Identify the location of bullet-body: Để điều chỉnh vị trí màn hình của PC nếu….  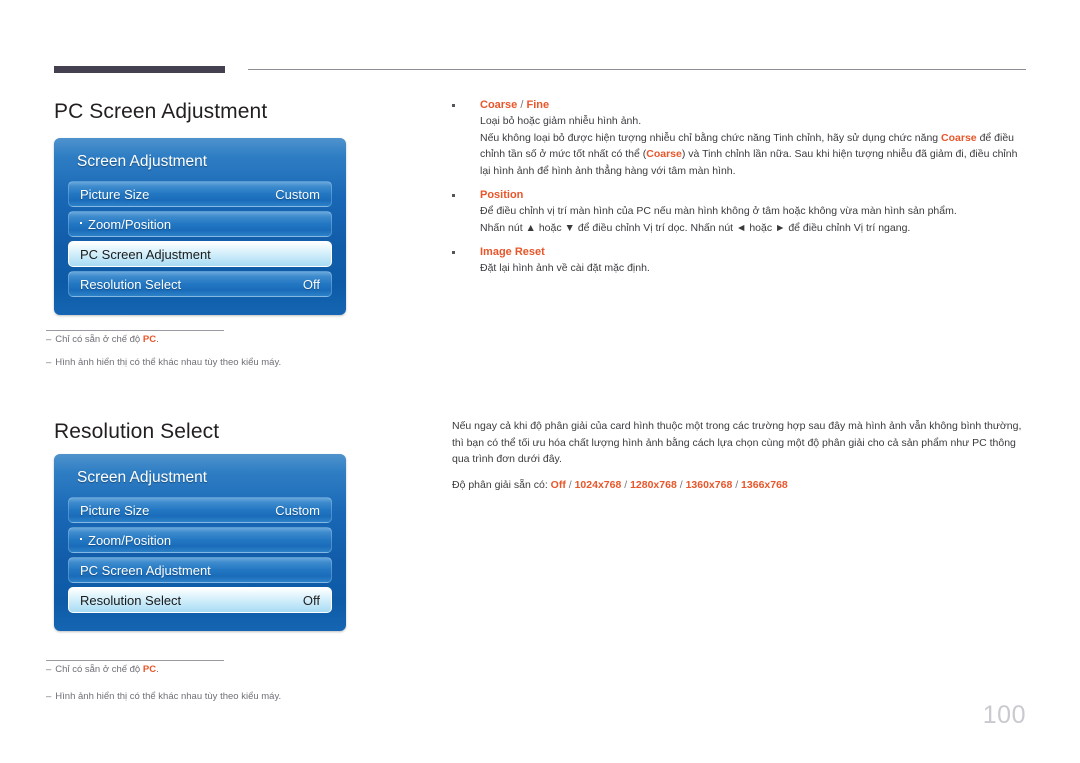
(754, 219).